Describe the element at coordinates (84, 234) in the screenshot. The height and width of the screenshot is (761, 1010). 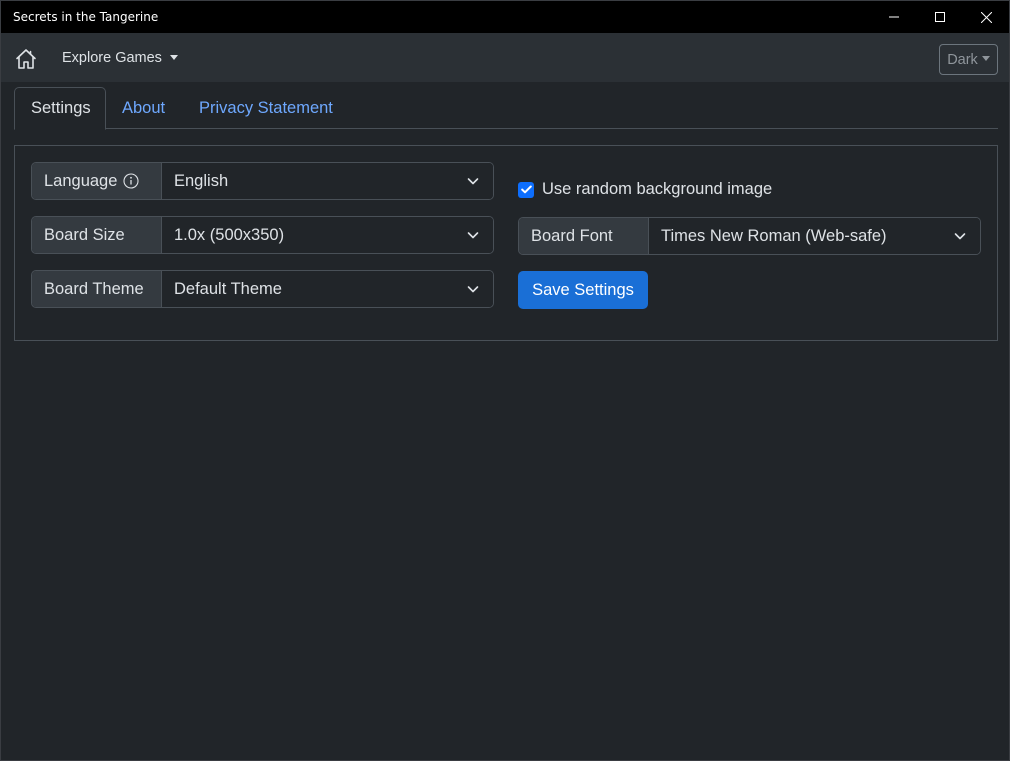
I see `board-size-label: Board Size` at that location.